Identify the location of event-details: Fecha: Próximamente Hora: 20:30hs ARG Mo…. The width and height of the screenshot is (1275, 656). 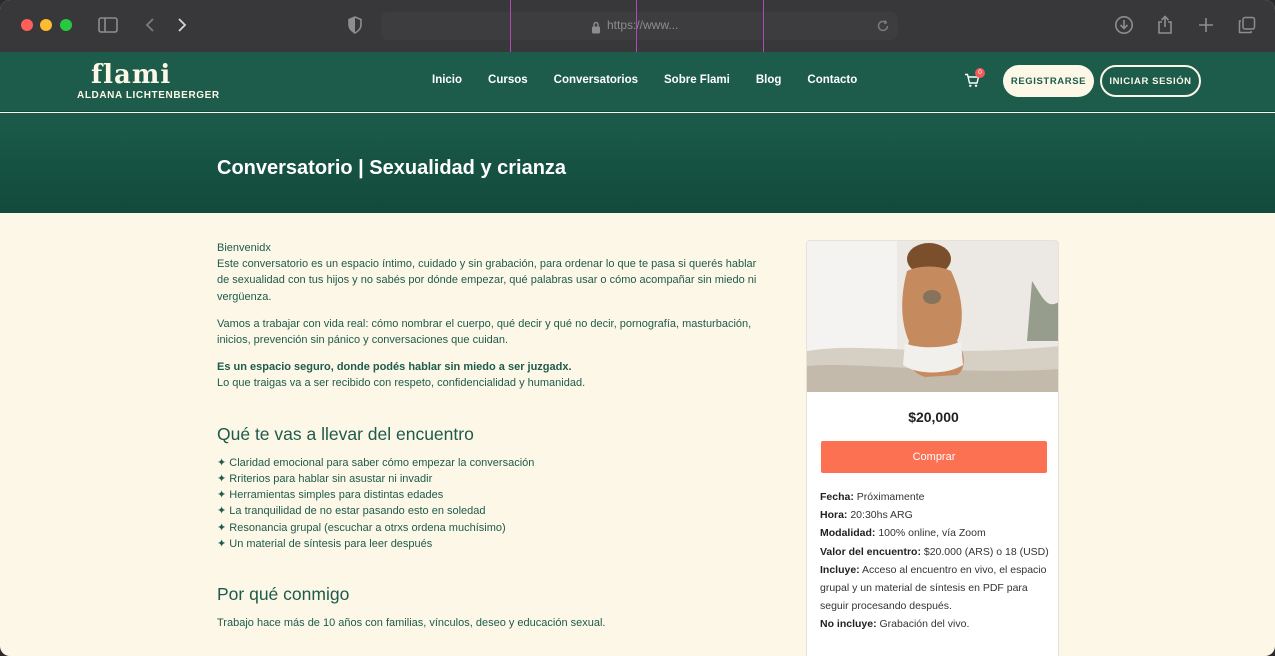
(935, 561).